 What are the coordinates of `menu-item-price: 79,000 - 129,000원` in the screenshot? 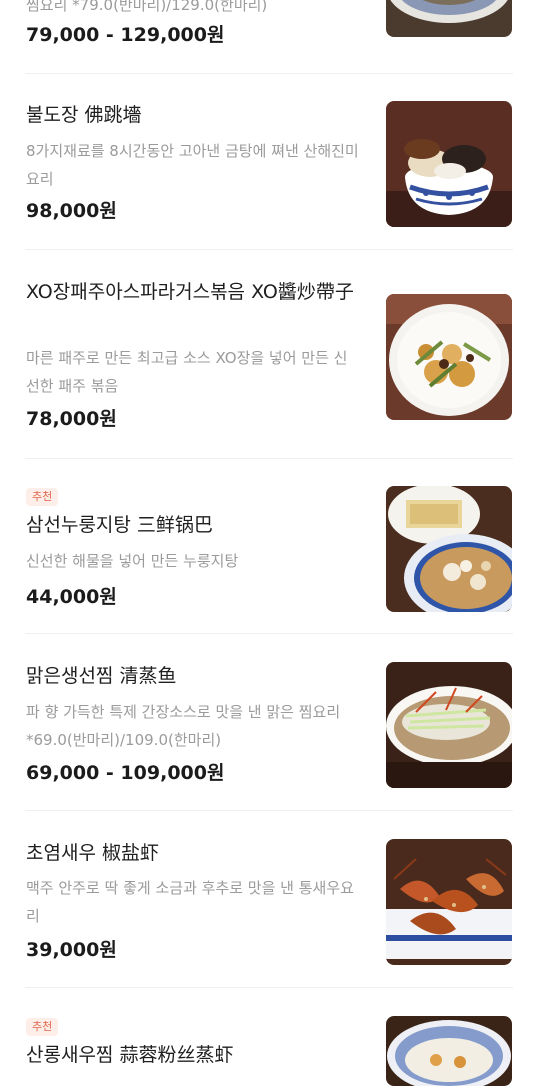 It's located at (125, 35).